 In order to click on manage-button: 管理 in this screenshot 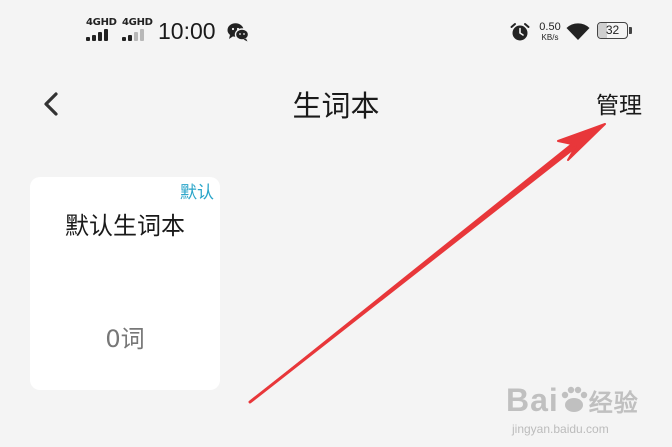, I will do `click(619, 106)`.